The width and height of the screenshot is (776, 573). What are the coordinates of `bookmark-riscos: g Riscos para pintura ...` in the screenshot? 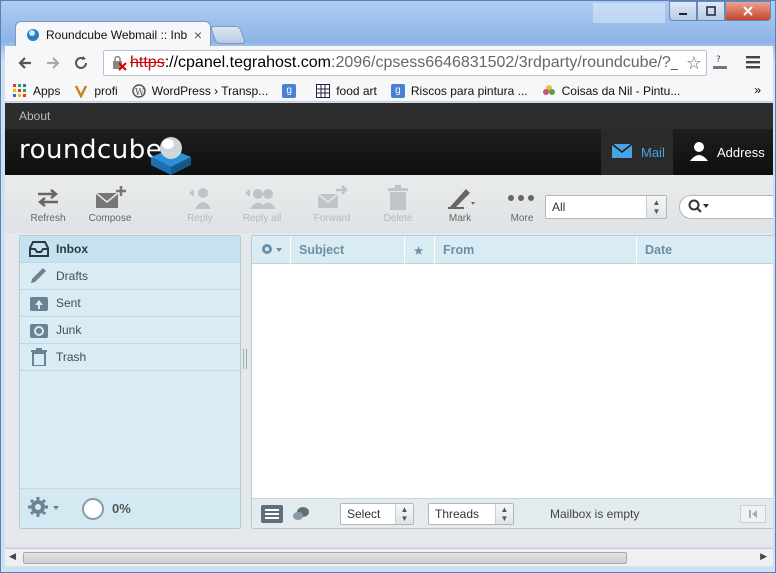 It's located at (459, 90).